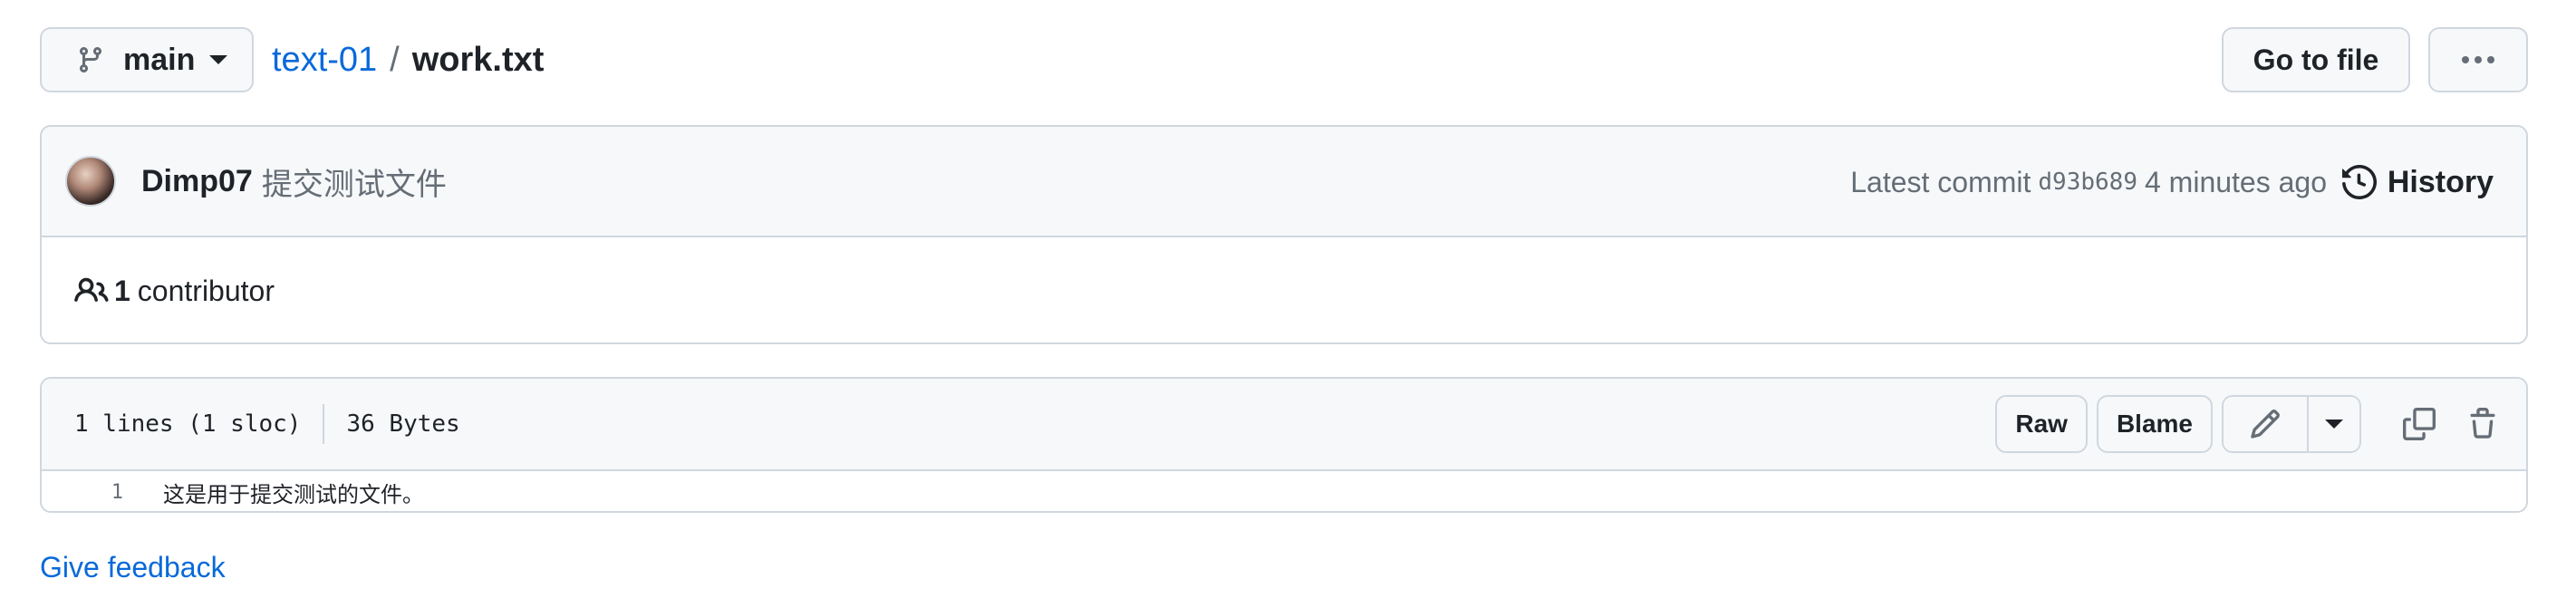 This screenshot has width=2576, height=598. Describe the element at coordinates (2042, 424) in the screenshot. I see `raw-button: Raw` at that location.